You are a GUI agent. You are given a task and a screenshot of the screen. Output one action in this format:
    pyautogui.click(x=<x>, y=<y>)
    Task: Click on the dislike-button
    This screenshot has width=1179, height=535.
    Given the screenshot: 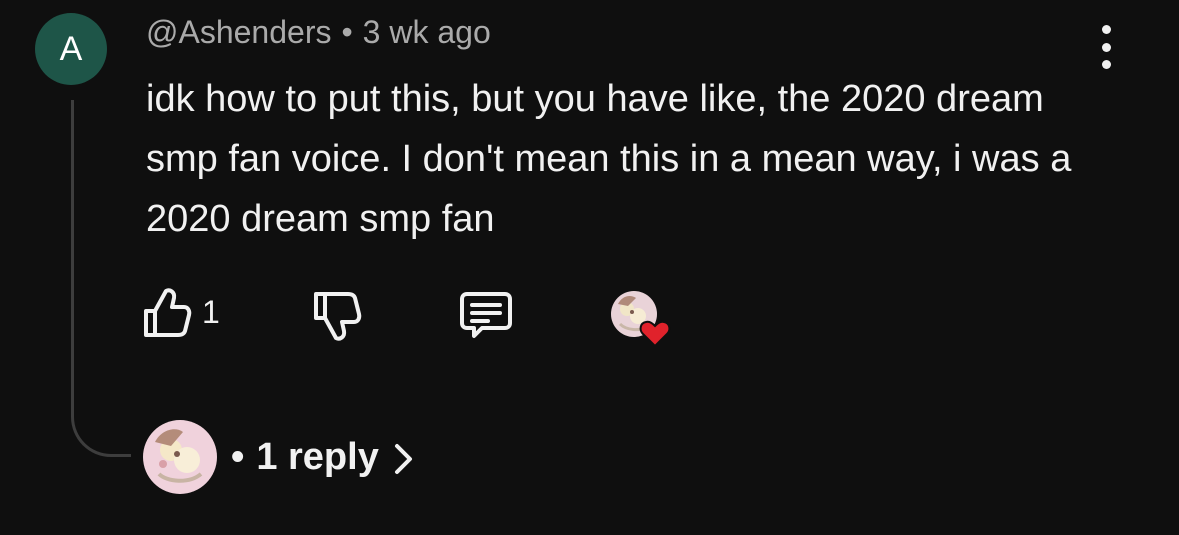 What is the action you would take?
    pyautogui.click(x=337, y=316)
    